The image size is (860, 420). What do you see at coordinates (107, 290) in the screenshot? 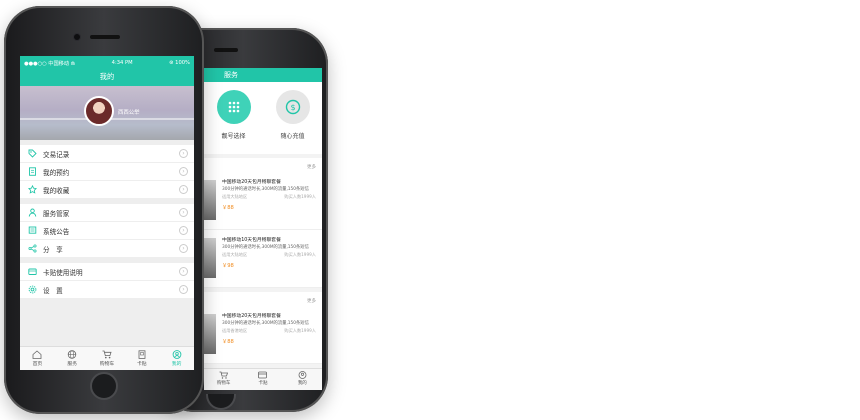
I see `menu-item-settings: 设 置 ›` at bounding box center [107, 290].